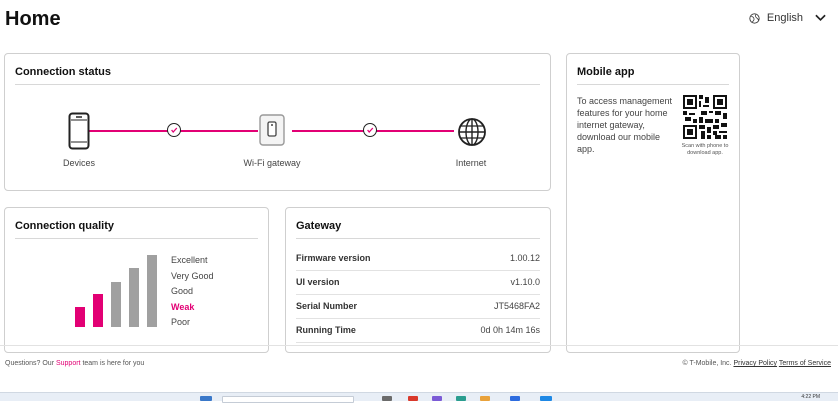  Describe the element at coordinates (754, 18) in the screenshot. I see `globe-icon` at that location.